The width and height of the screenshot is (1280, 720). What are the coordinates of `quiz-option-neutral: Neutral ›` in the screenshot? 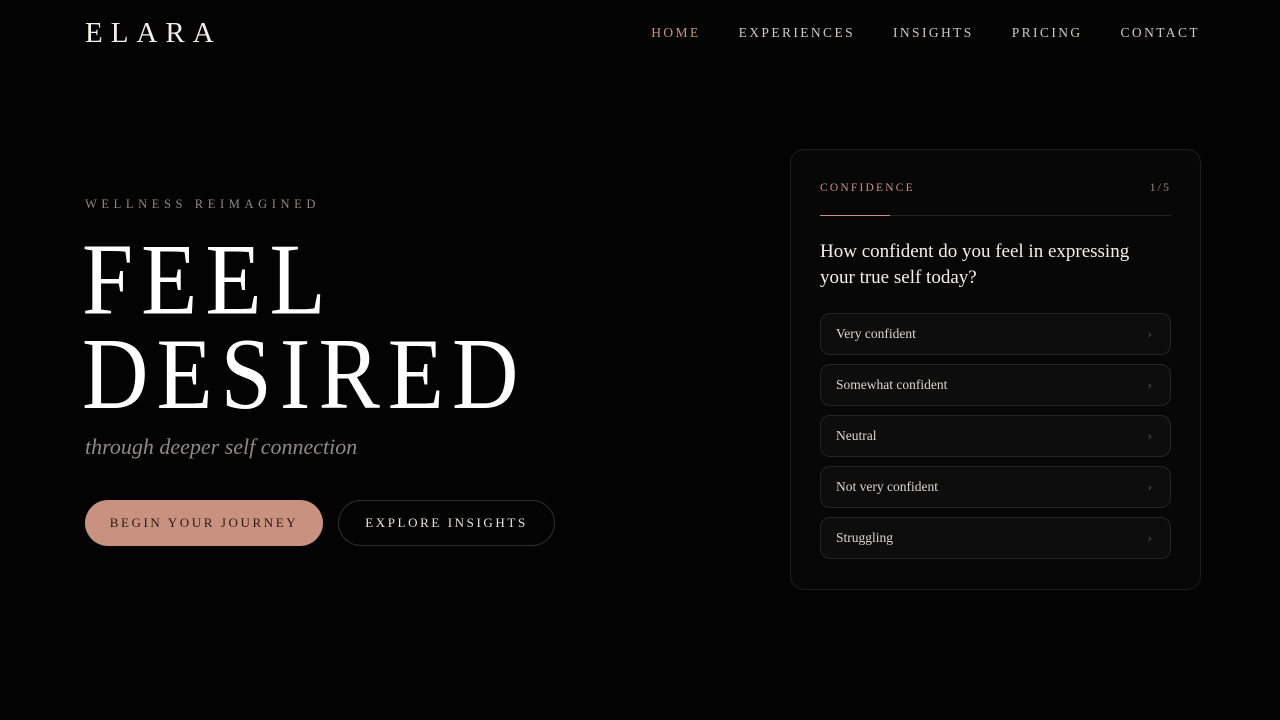 It's located at (995, 436).